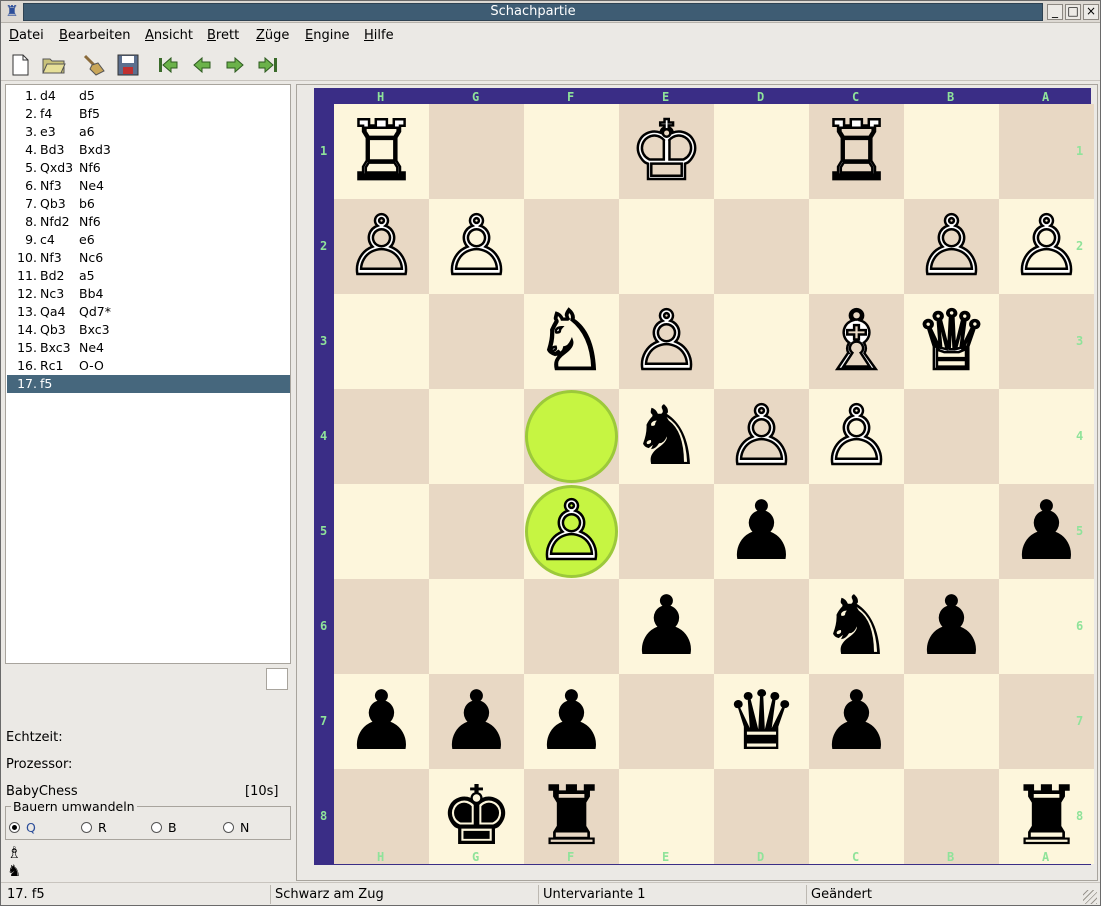 The width and height of the screenshot is (1101, 906). Describe the element at coordinates (856, 246) in the screenshot. I see `square-c2` at that location.